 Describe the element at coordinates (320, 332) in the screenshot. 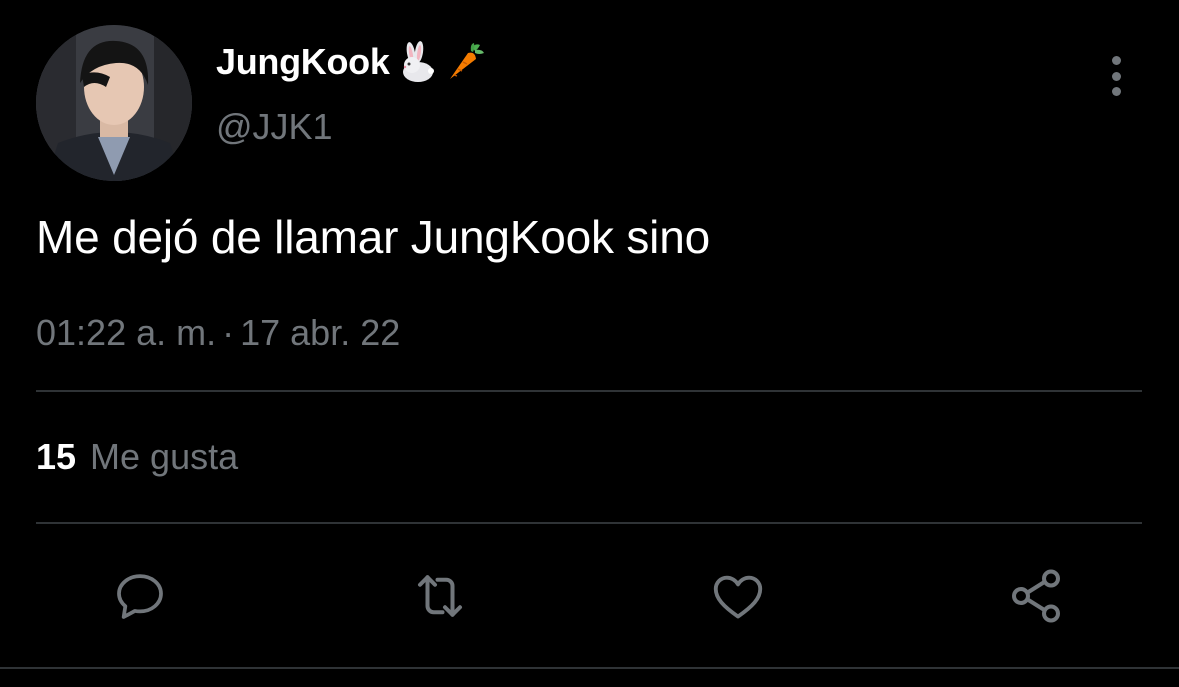

I see `tweet-date: 17 abr. 22` at that location.